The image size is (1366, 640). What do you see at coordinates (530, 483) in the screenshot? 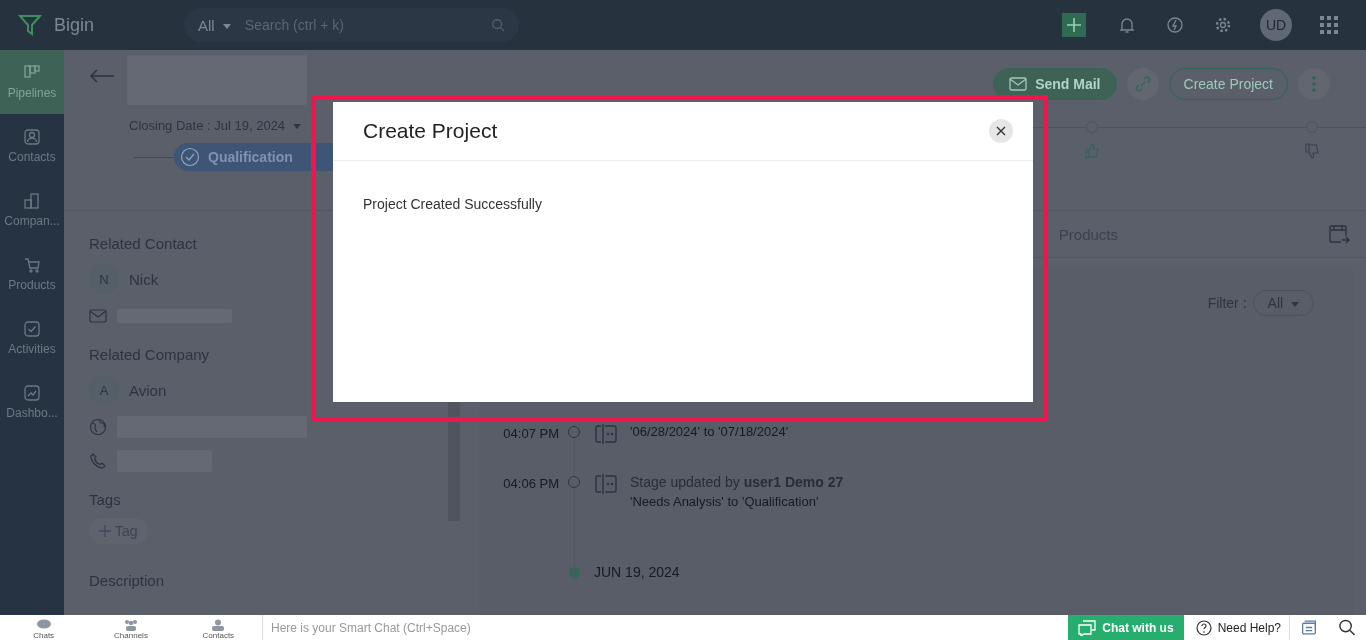
I see `timeline-time: 04:06 PM` at bounding box center [530, 483].